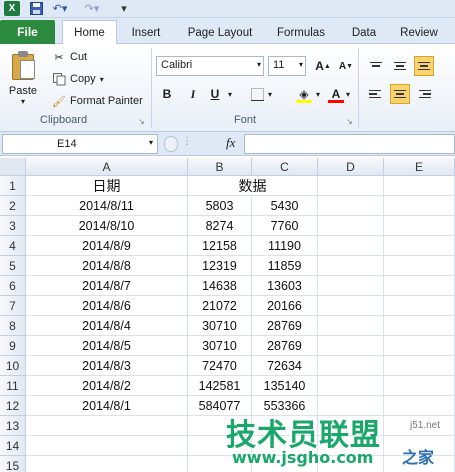 The image size is (455, 472). What do you see at coordinates (419, 326) in the screenshot?
I see `cell-e8` at bounding box center [419, 326].